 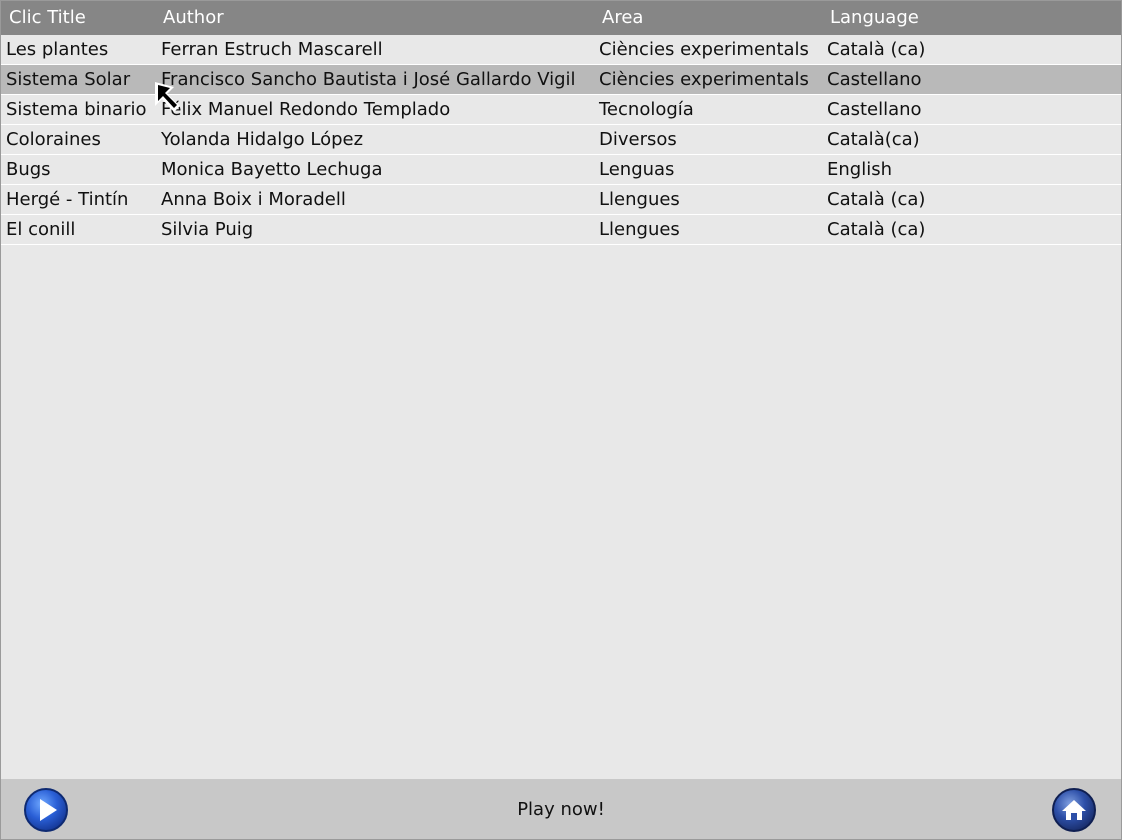 What do you see at coordinates (57, 49) in the screenshot?
I see `cell-title: Les plantes` at bounding box center [57, 49].